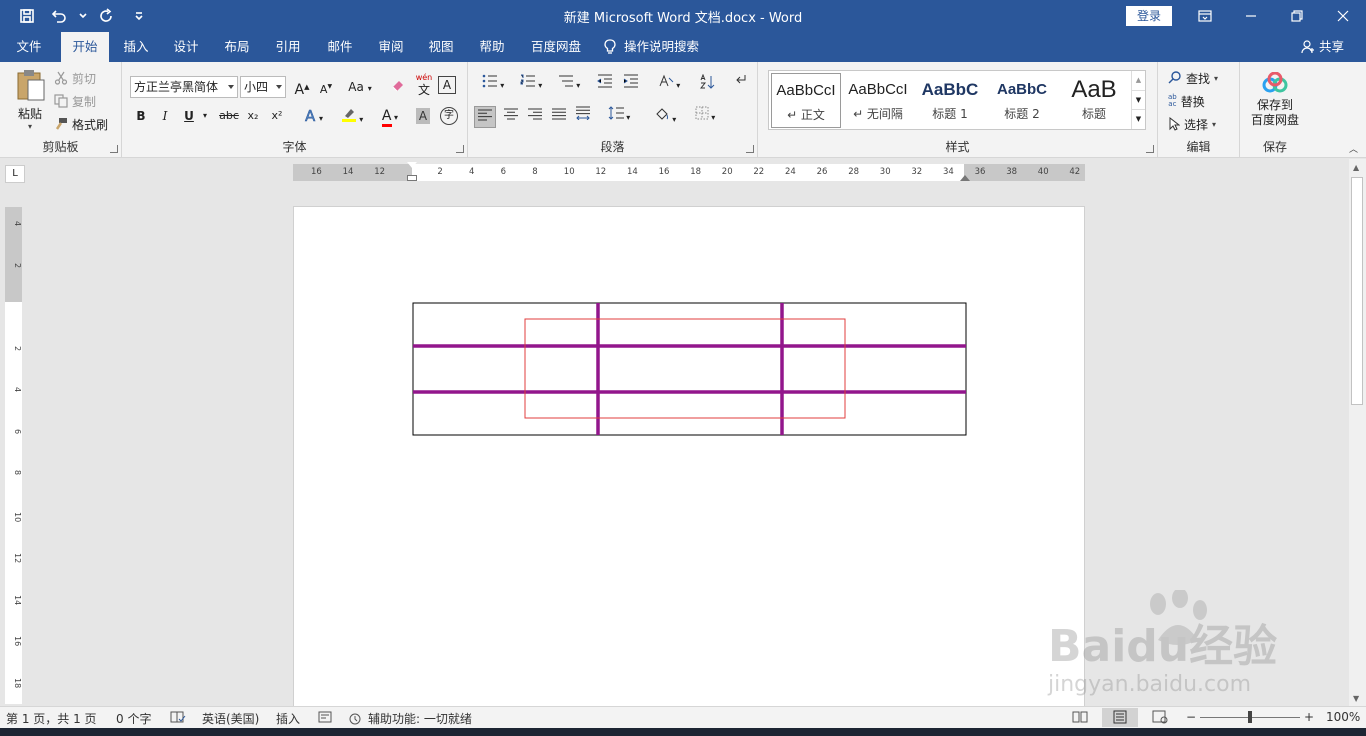 Image resolution: width=1366 pixels, height=736 pixels. Describe the element at coordinates (619, 116) in the screenshot. I see `line-spacing-button: ▾` at that location.